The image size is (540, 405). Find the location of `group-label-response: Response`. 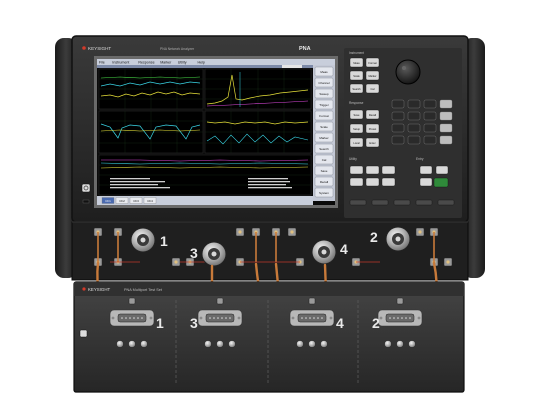

group-label-response: Response is located at coordinates (356, 103).